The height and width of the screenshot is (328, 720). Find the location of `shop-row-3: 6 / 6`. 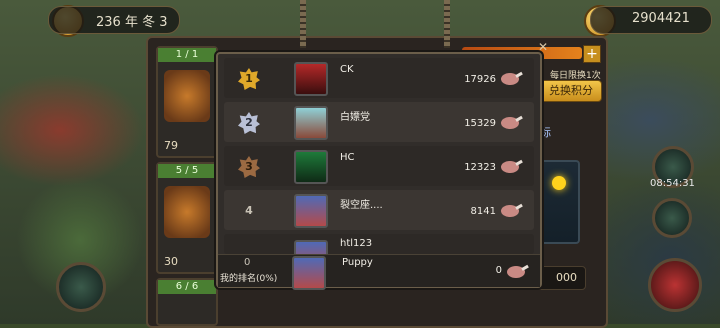

shop-row-3: 6 / 6 is located at coordinates (187, 302).